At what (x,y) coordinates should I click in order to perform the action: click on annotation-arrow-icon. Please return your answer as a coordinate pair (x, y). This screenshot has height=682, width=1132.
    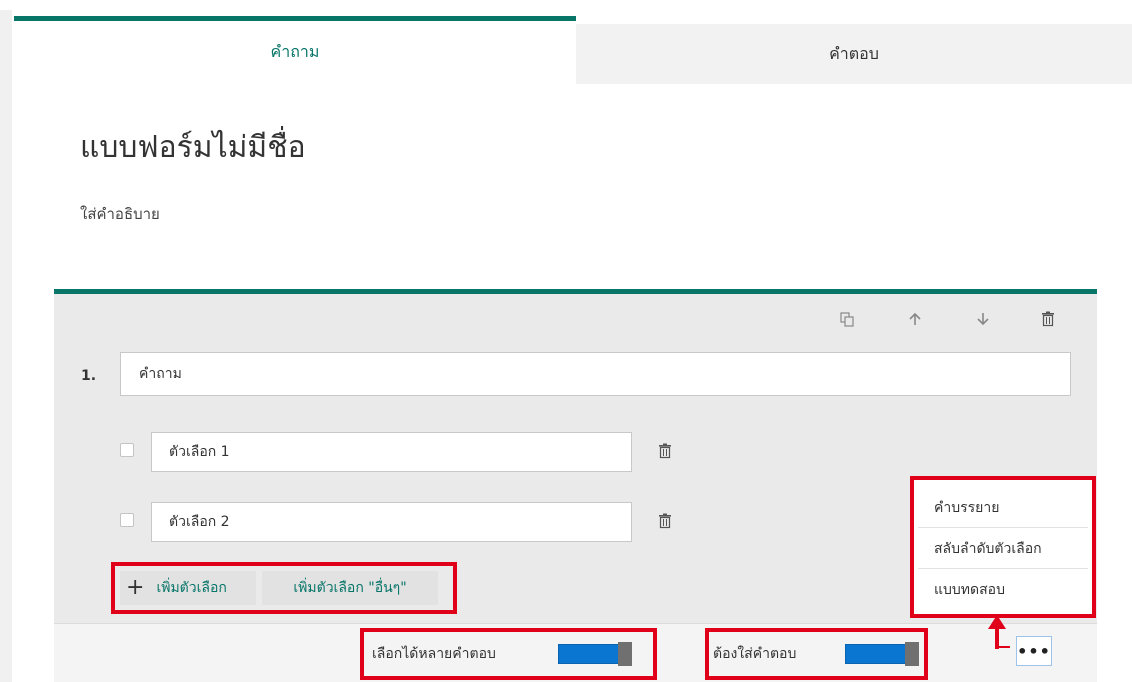
    Looking at the image, I should click on (999, 632).